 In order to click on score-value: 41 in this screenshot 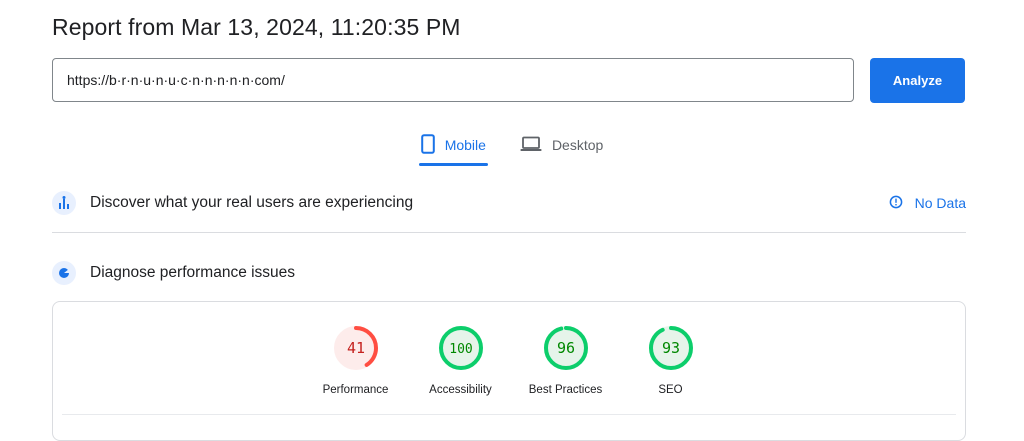, I will do `click(355, 348)`.